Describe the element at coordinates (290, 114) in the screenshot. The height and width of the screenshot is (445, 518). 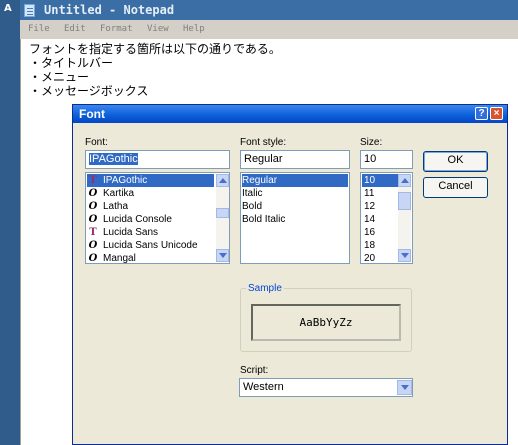
I see `dialog-title-bar: Font ? ×` at that location.